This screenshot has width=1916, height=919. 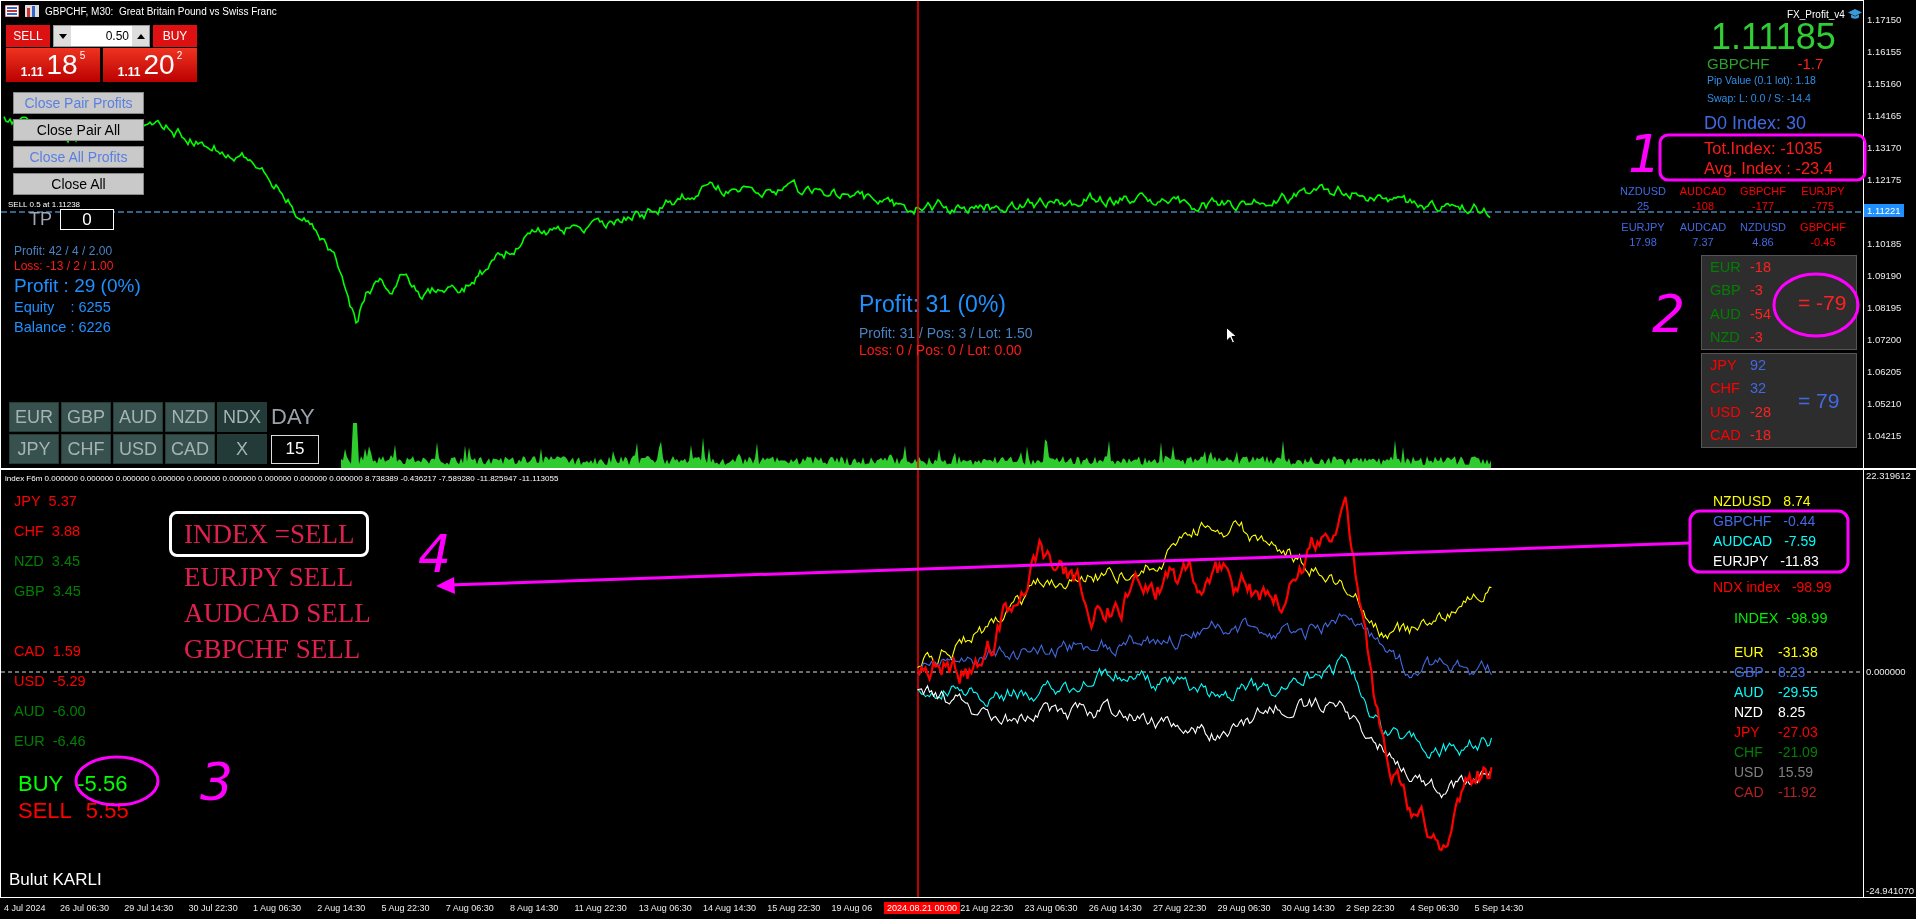 What do you see at coordinates (1884, 116) in the screenshot?
I see `price-tick: 1.14165` at bounding box center [1884, 116].